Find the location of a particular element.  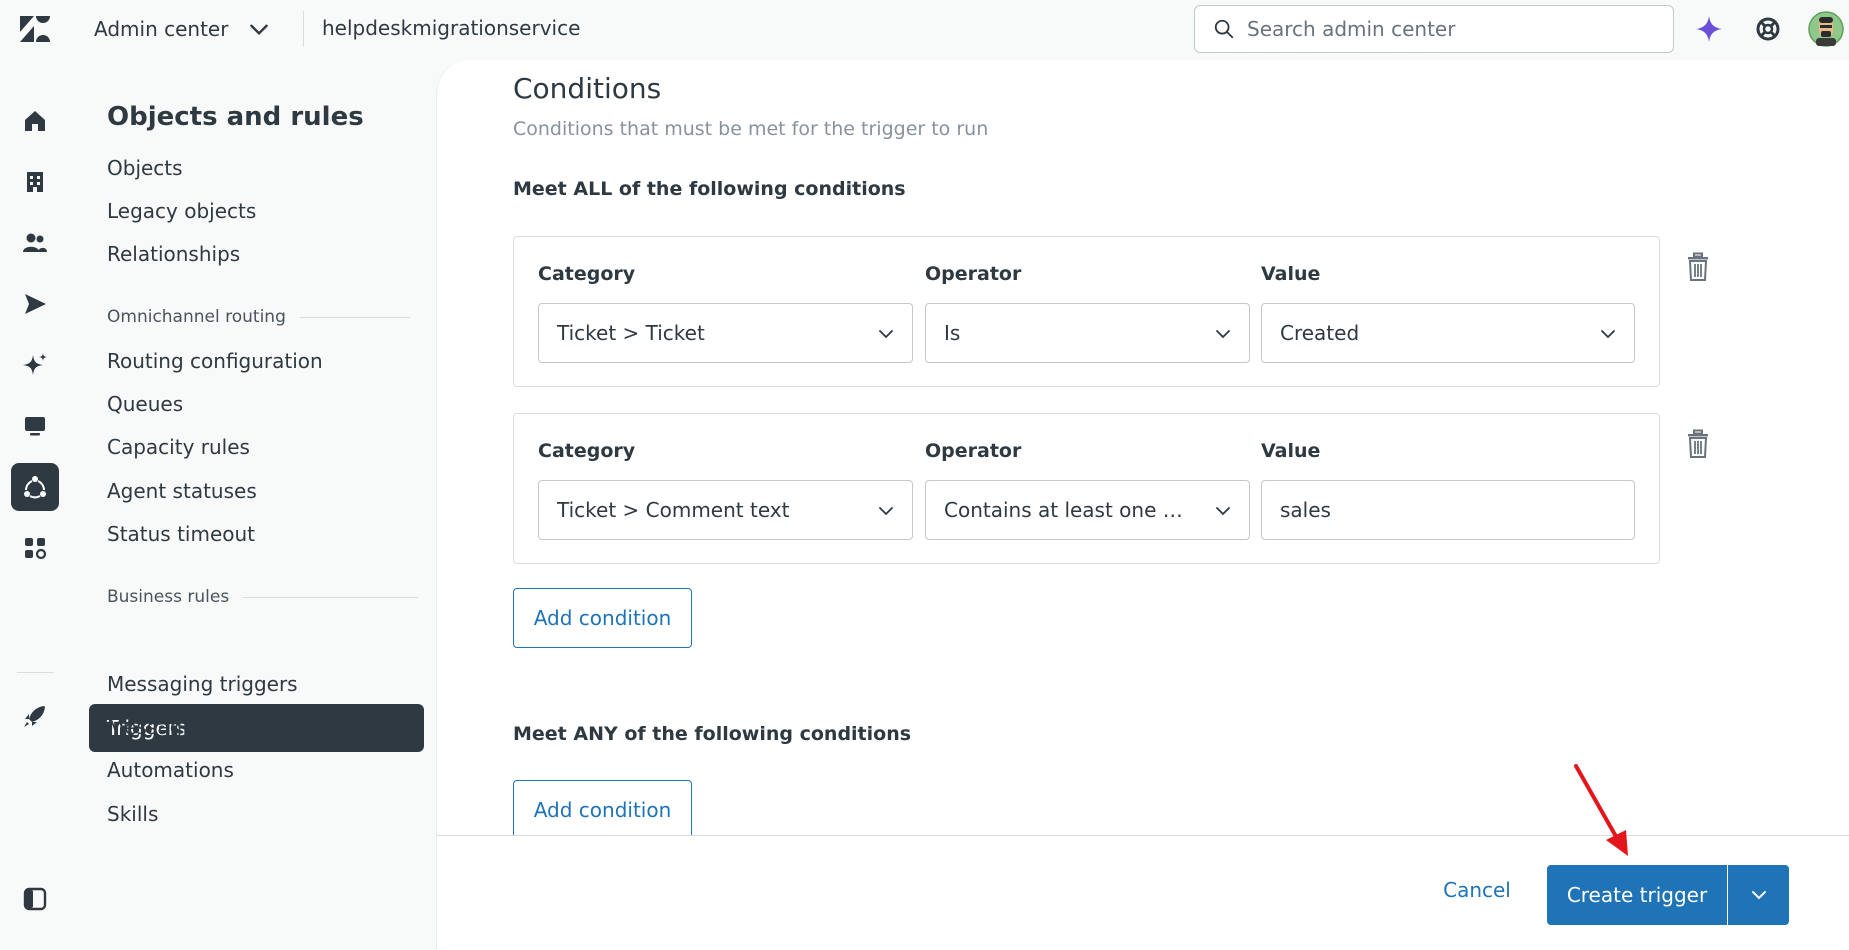

ai-sparkle-icon is located at coordinates (1709, 29).